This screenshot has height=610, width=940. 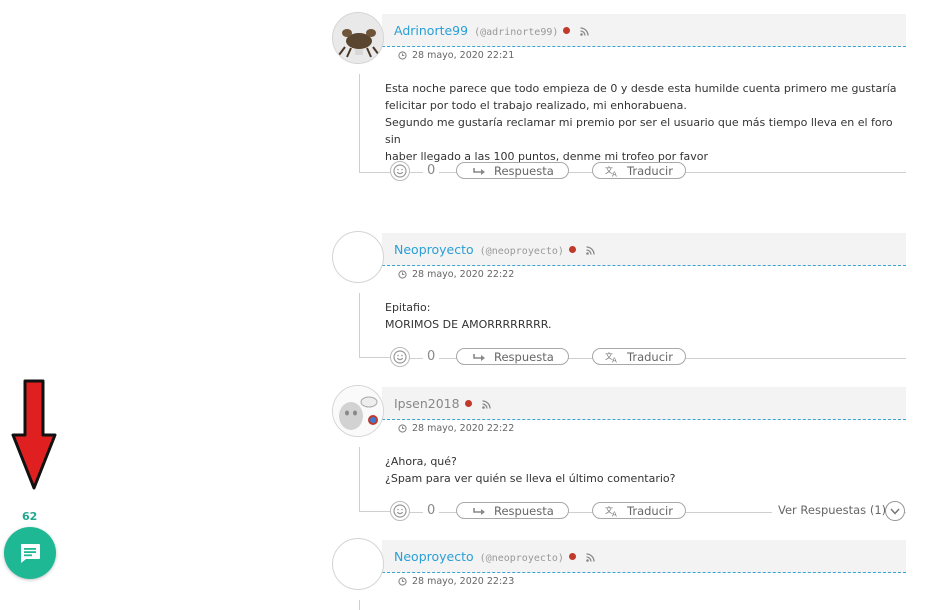 I want to click on comment-count-badge: 62, so click(x=30, y=516).